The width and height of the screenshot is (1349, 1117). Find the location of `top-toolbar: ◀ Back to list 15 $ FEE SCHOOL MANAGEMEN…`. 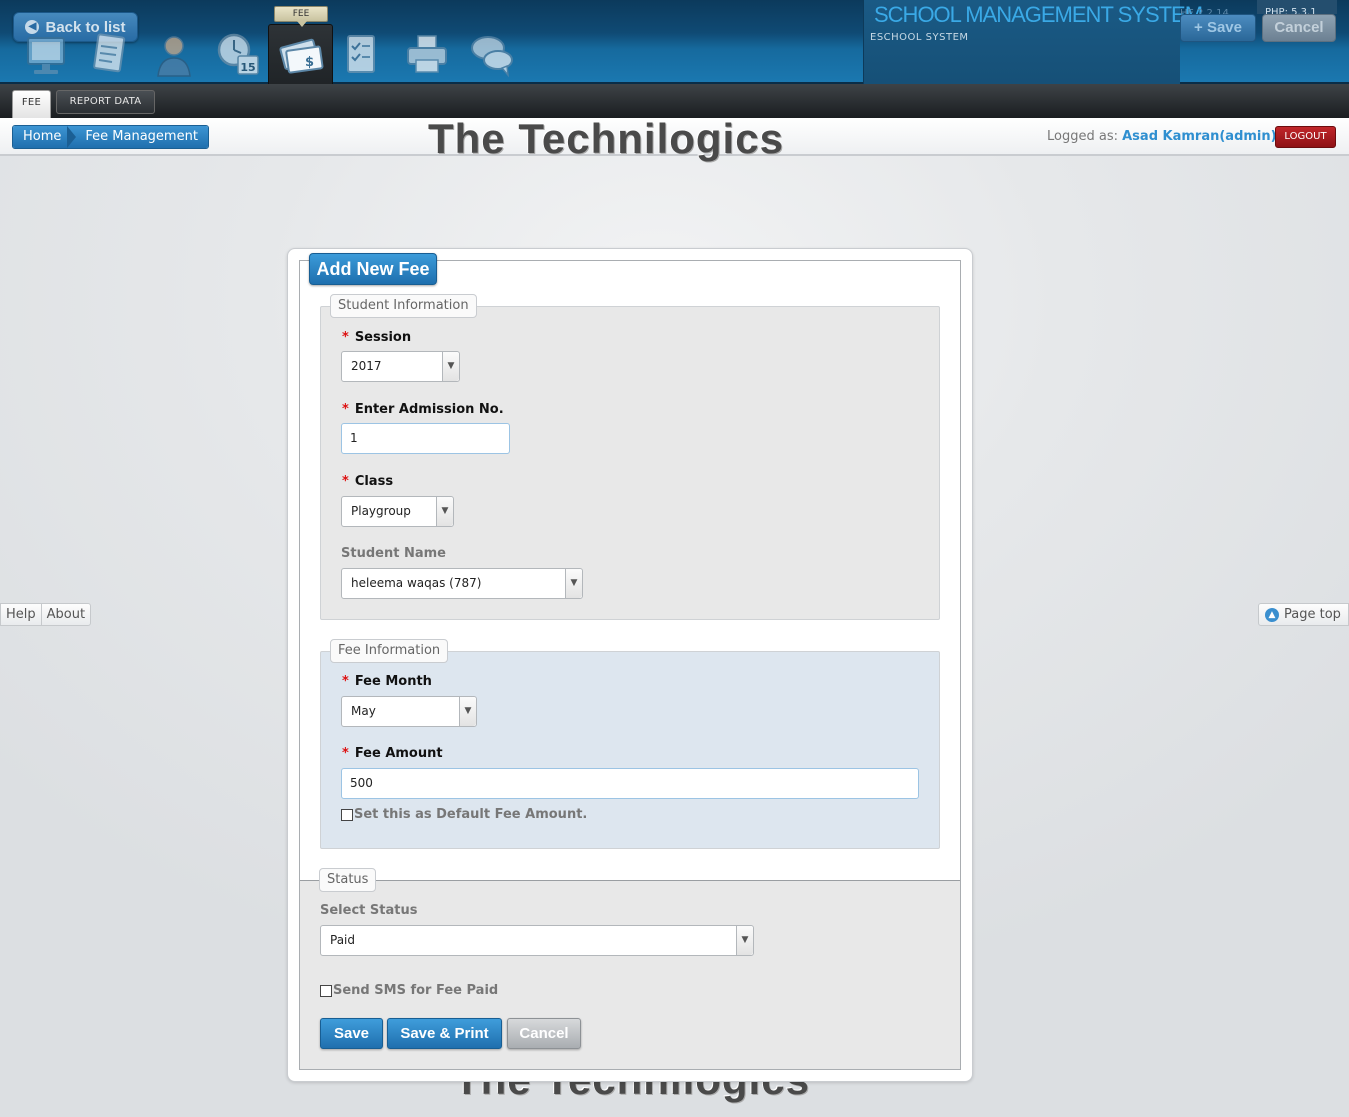

top-toolbar: ◀ Back to list 15 $ FEE SCHOOL MANAGEMEN… is located at coordinates (674, 48).